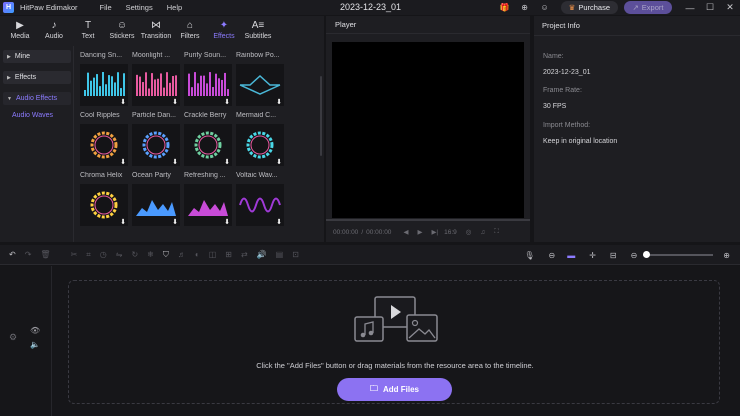 This screenshot has width=740, height=416. What do you see at coordinates (280, 254) in the screenshot?
I see `subtitle-tool-icon: ▤` at bounding box center [280, 254].